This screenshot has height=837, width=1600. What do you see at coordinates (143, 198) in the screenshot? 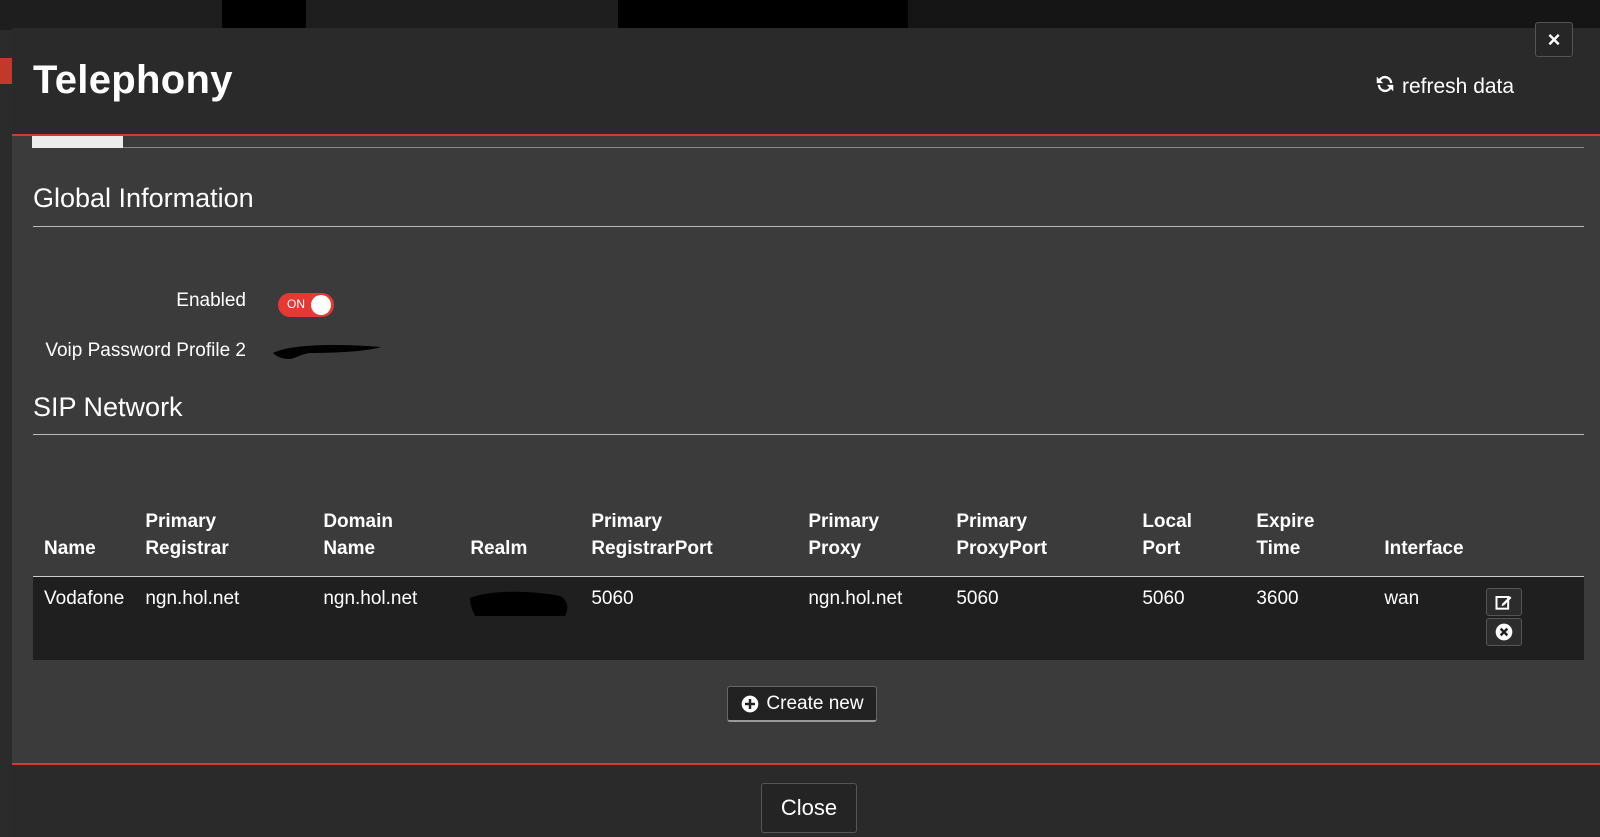
I see `global-information-heading: Global Information` at bounding box center [143, 198].